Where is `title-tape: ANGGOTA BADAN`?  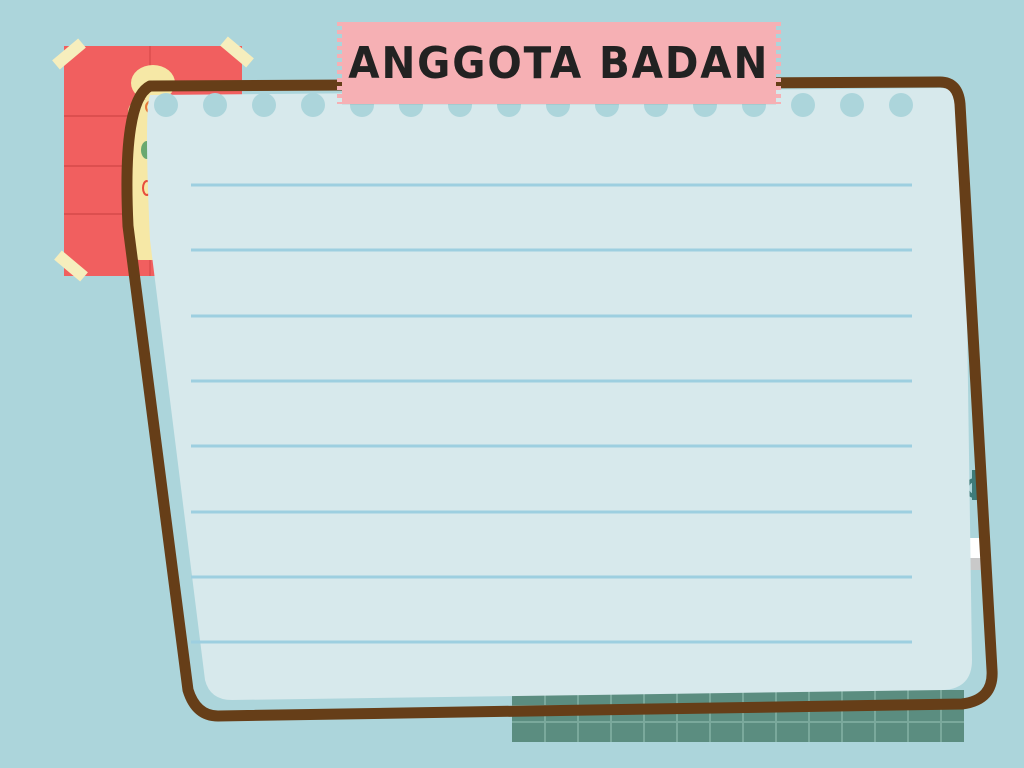 title-tape: ANGGOTA BADAN is located at coordinates (559, 63).